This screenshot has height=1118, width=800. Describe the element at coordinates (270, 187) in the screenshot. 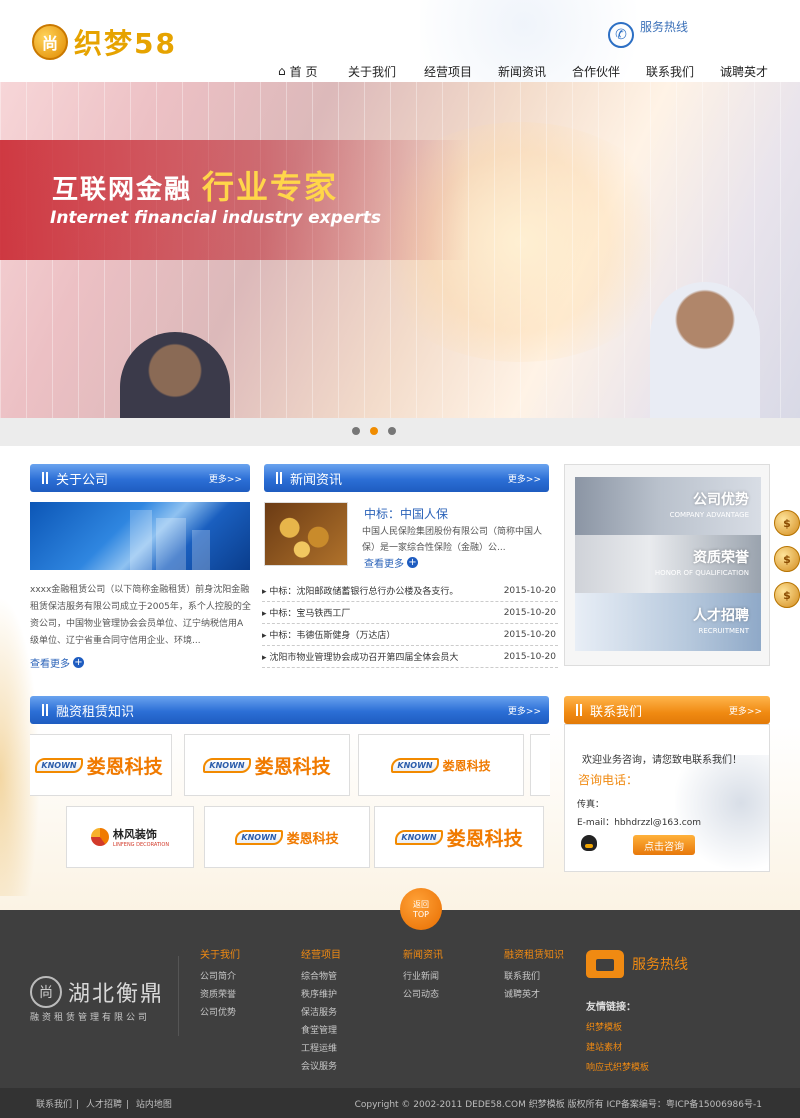

I see `banner-title-highlight: 行业专家` at that location.